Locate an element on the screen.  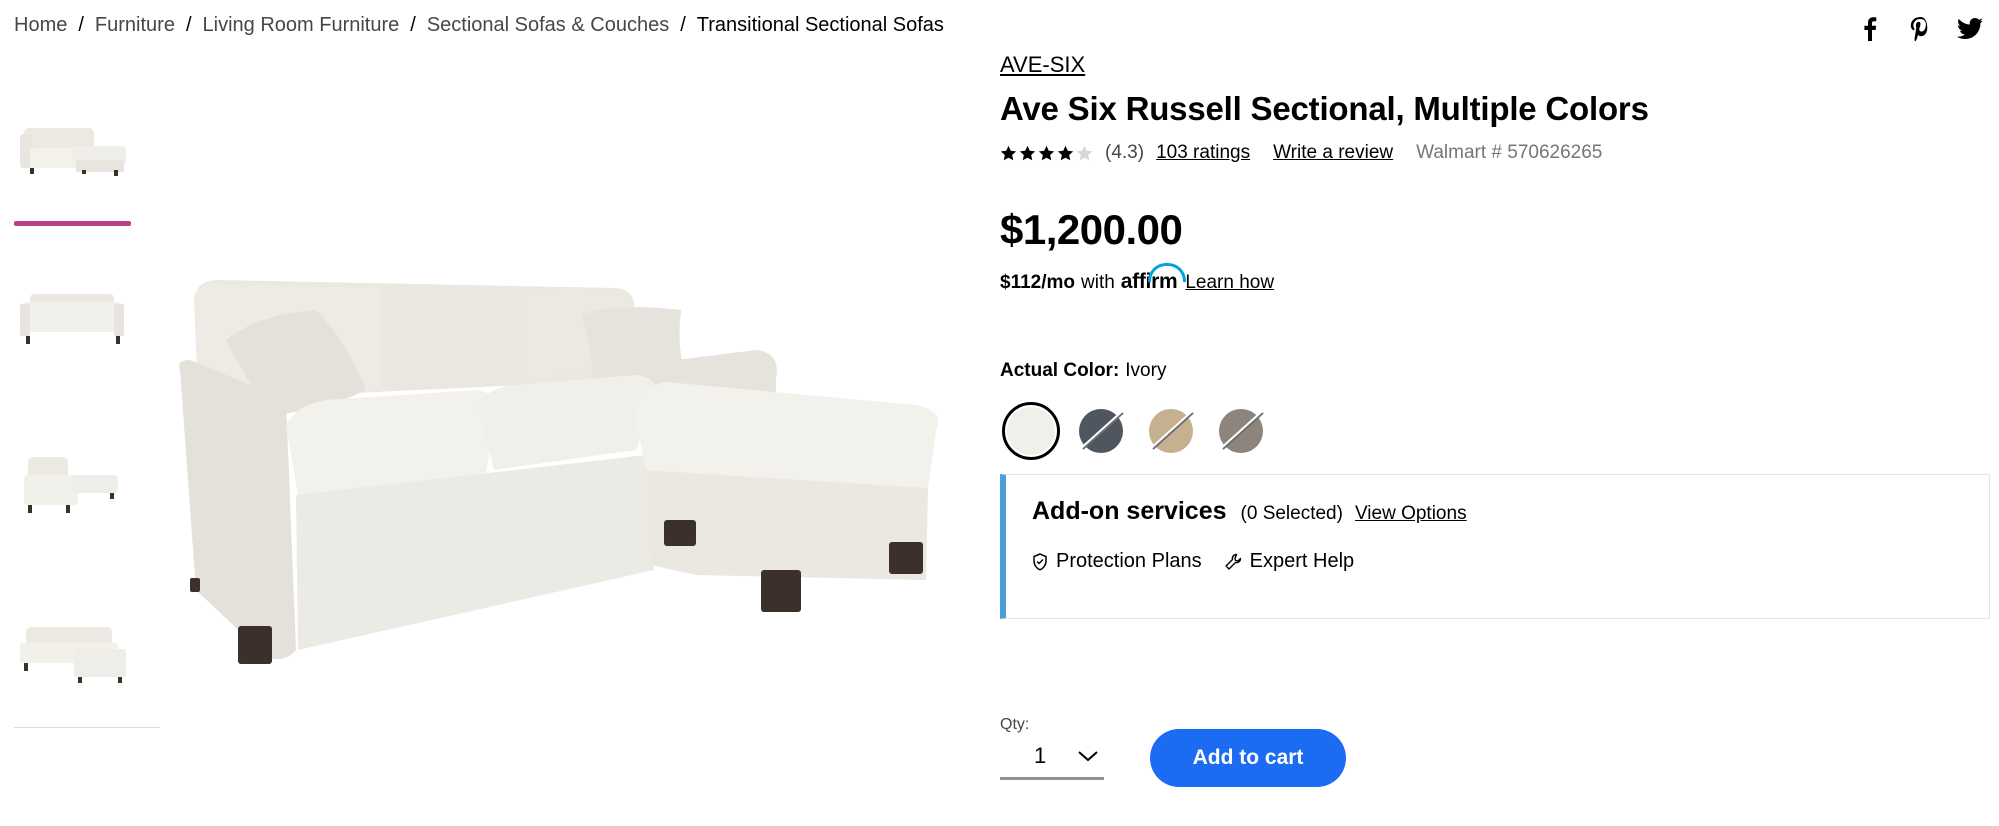
qty-value: 1 is located at coordinates (1040, 755).